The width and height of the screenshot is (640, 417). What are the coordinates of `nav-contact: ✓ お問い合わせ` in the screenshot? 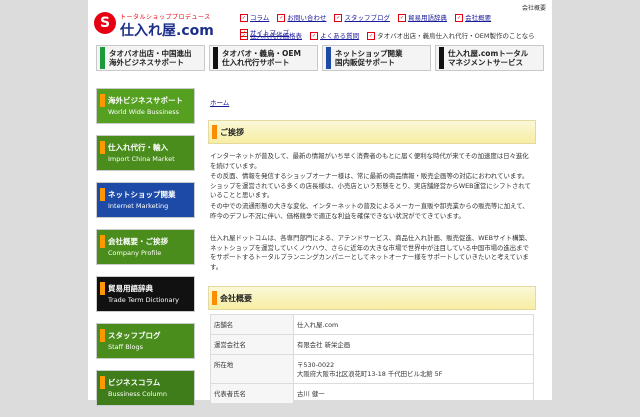 It's located at (301, 17).